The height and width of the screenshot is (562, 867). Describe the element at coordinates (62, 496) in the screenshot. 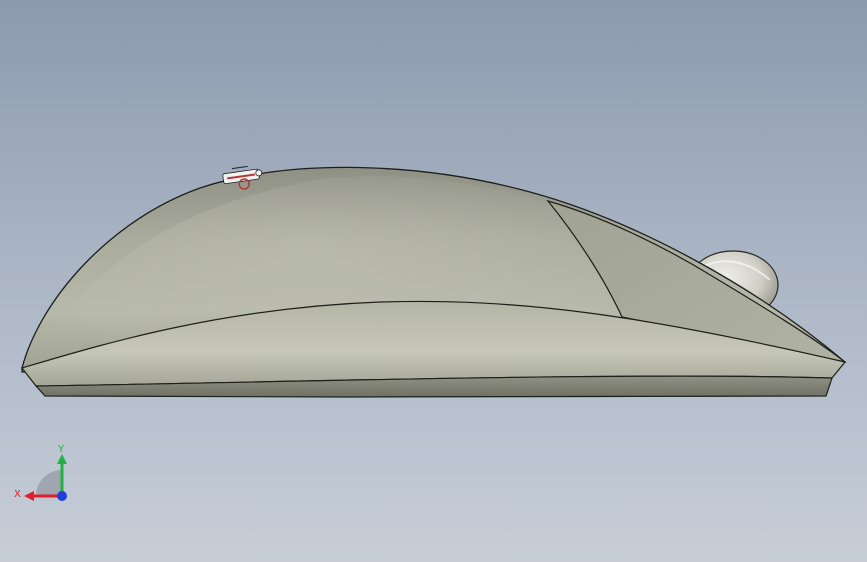

I see `z-axis-dot` at that location.